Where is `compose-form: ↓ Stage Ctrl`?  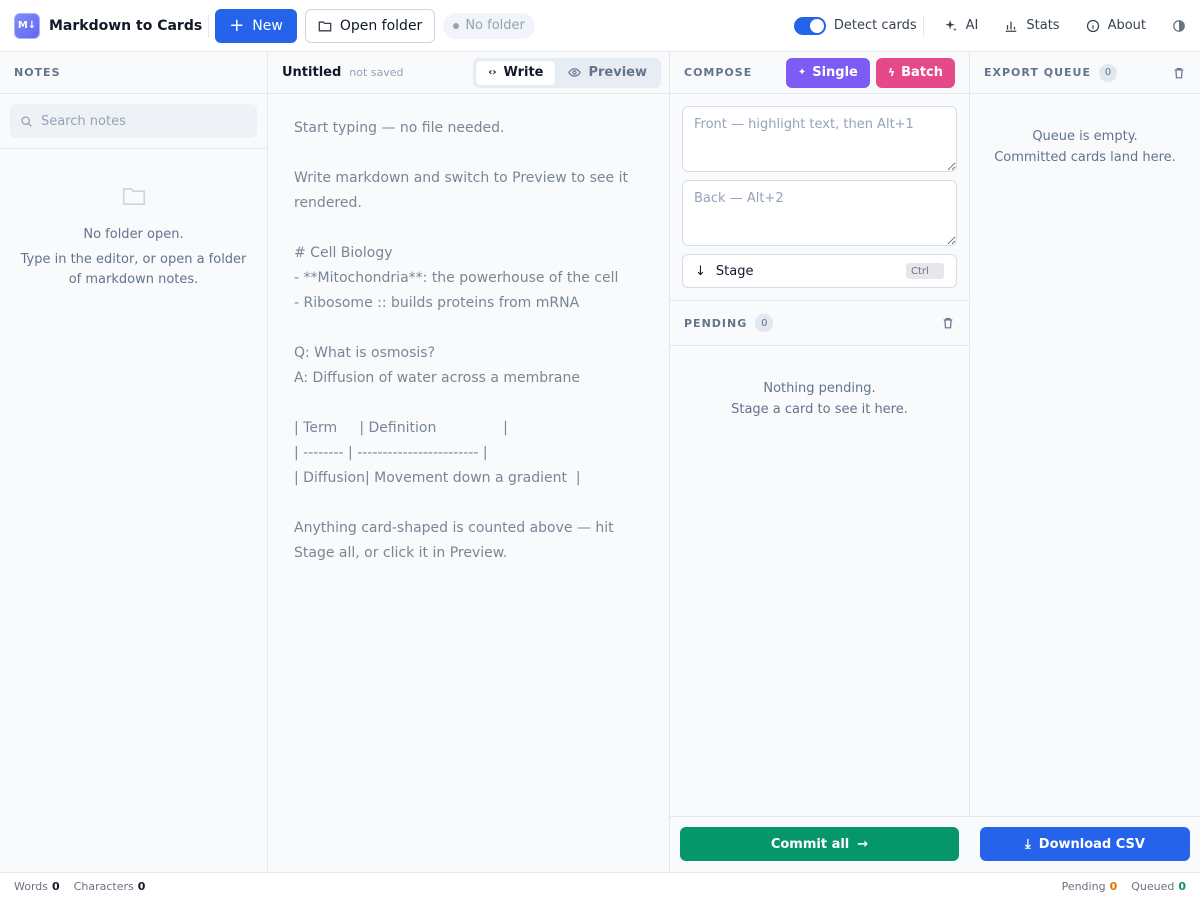
compose-form: ↓ Stage Ctrl is located at coordinates (819, 197).